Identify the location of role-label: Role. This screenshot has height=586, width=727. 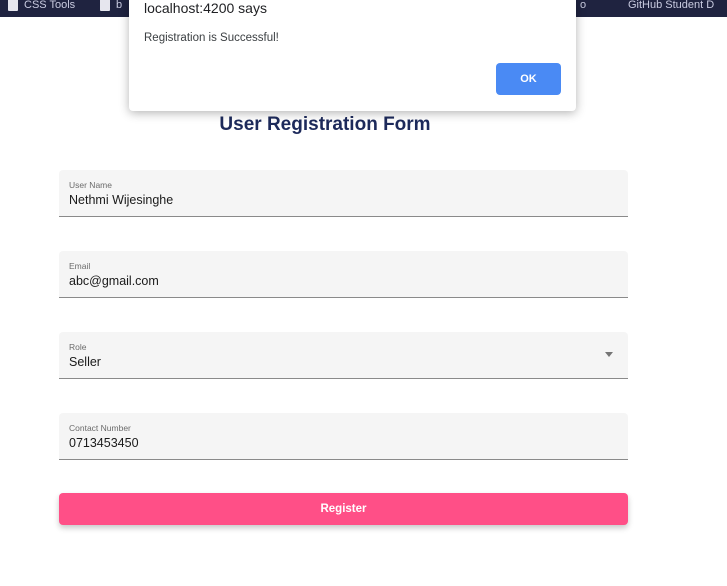
(78, 347).